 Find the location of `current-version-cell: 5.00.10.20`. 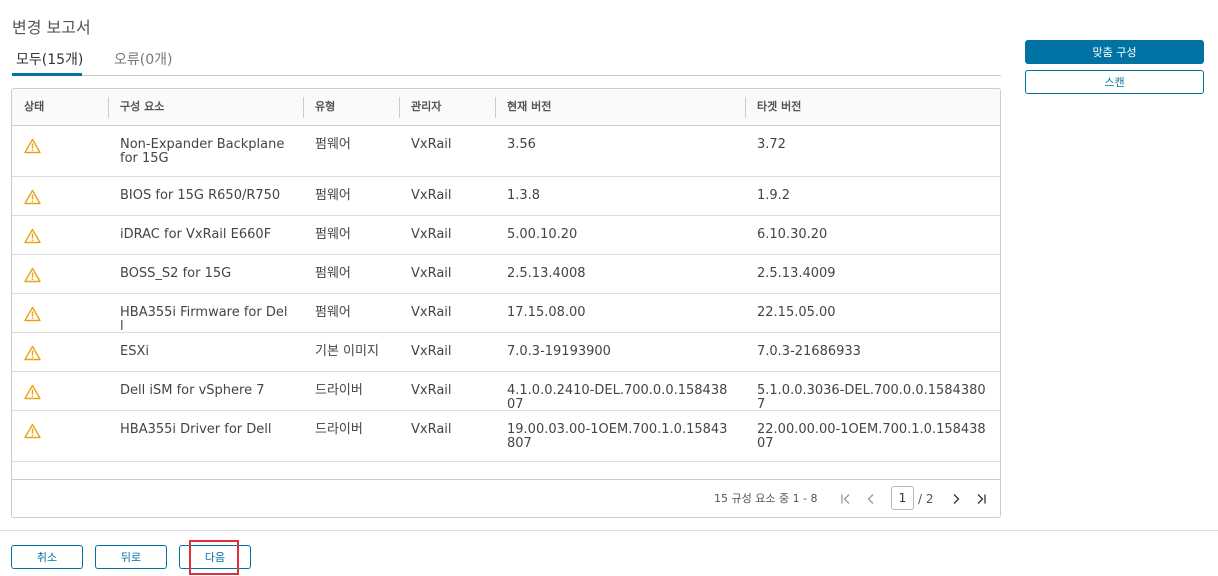

current-version-cell: 5.00.10.20 is located at coordinates (542, 234).